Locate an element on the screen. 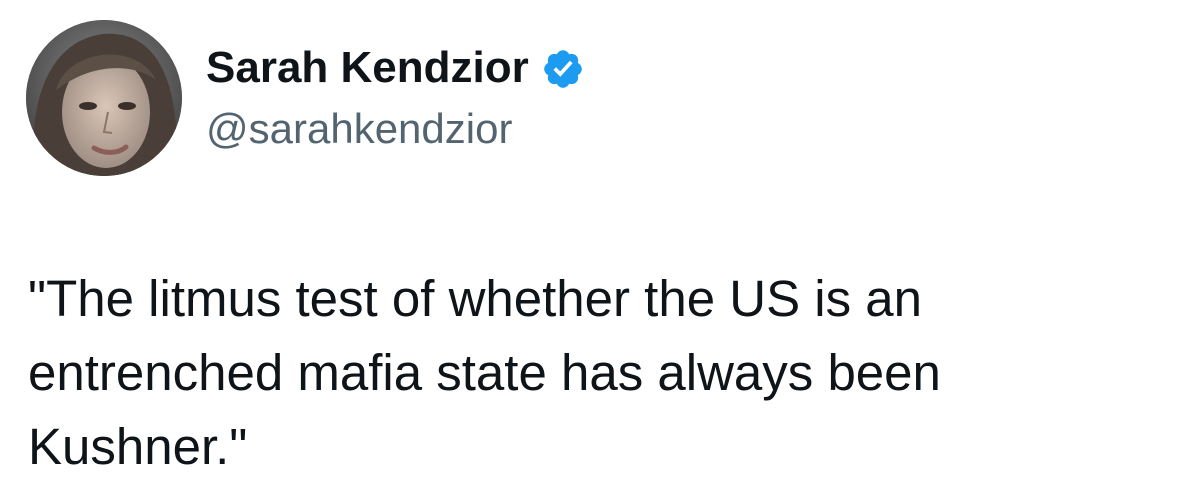 The height and width of the screenshot is (501, 1200). author-handle: @sarahkendzior is located at coordinates (359, 129).